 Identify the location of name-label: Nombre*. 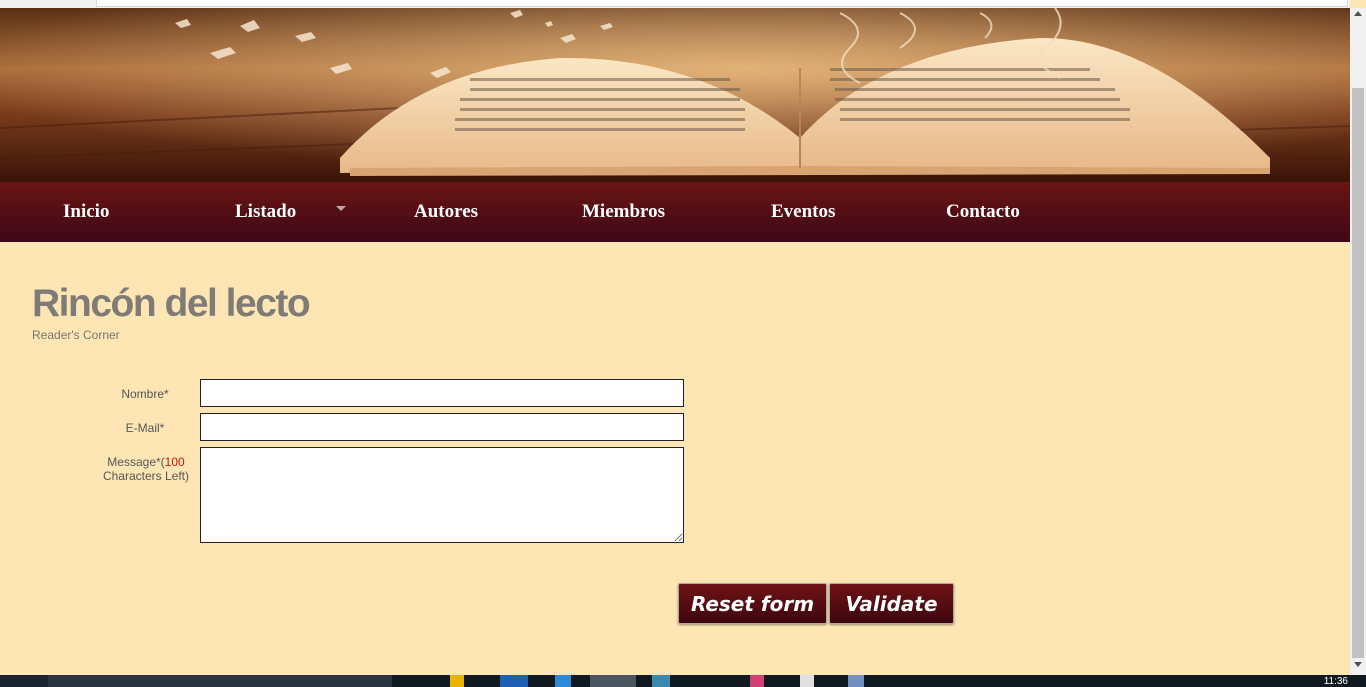
(145, 394).